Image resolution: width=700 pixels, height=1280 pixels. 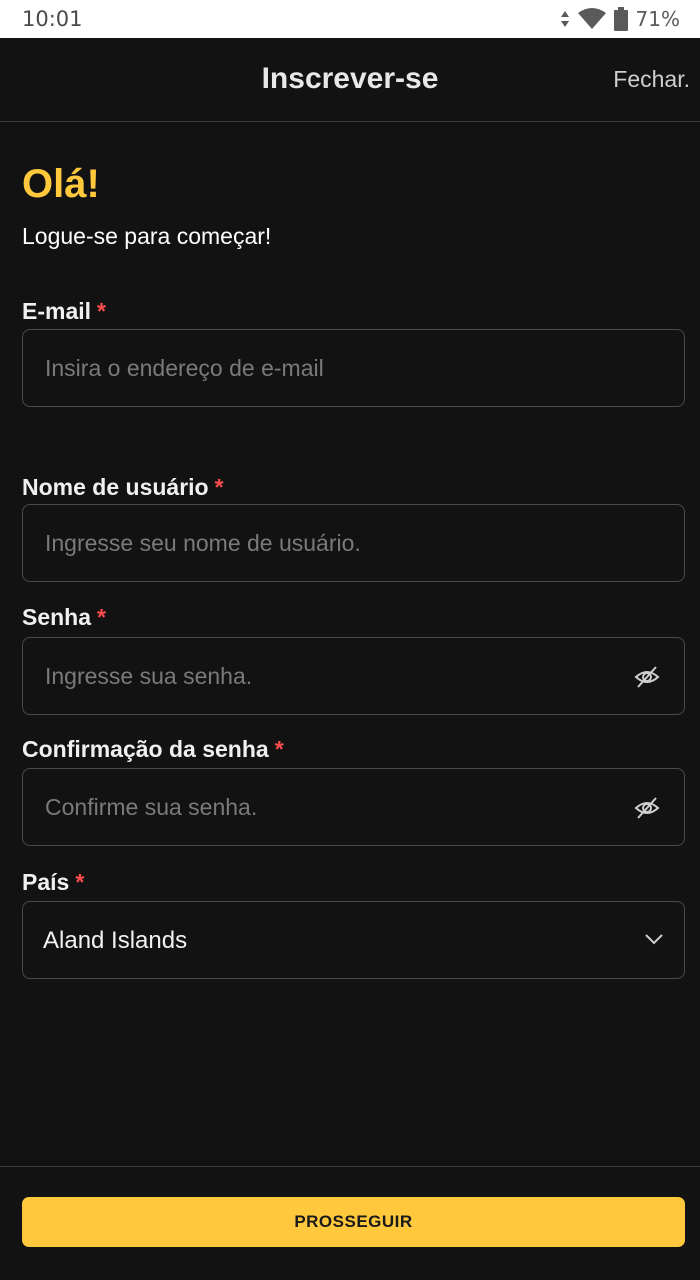 What do you see at coordinates (335, 676) in the screenshot?
I see `password-input` at bounding box center [335, 676].